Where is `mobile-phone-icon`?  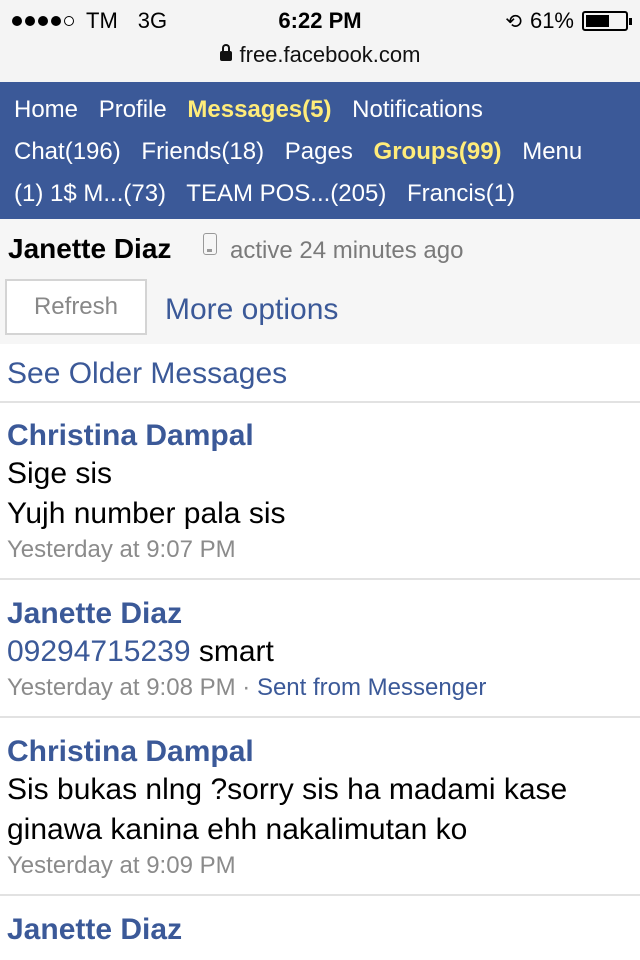 mobile-phone-icon is located at coordinates (210, 244).